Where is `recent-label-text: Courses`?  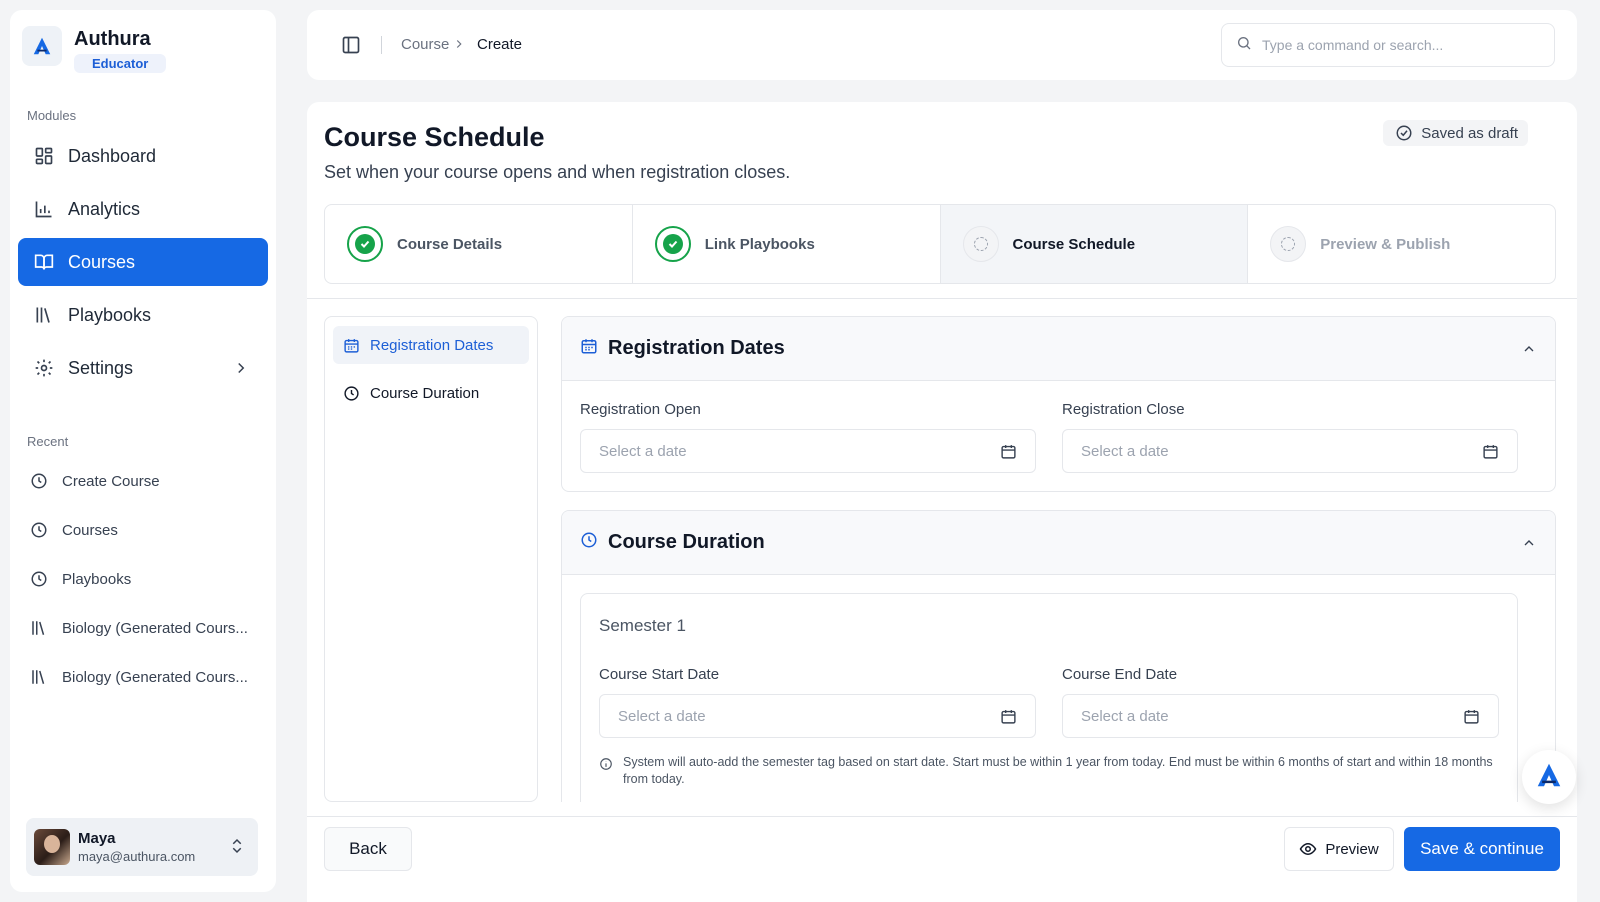
recent-label-text: Courses is located at coordinates (90, 530).